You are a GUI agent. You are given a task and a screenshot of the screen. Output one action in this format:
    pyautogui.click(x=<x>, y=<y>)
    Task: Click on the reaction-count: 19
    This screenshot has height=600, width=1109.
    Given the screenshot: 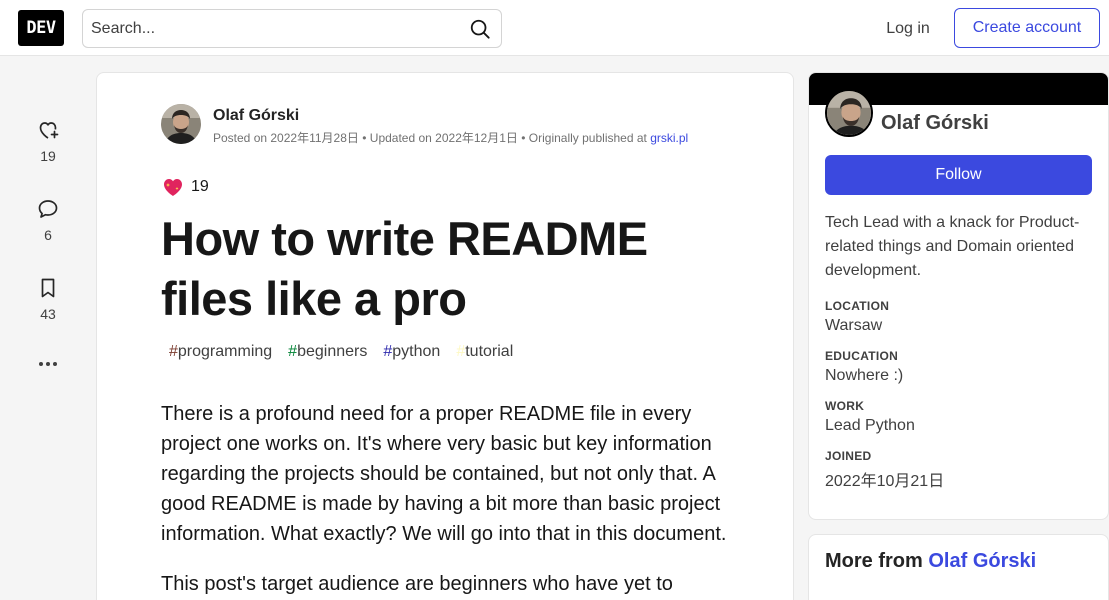 What is the action you would take?
    pyautogui.click(x=200, y=186)
    